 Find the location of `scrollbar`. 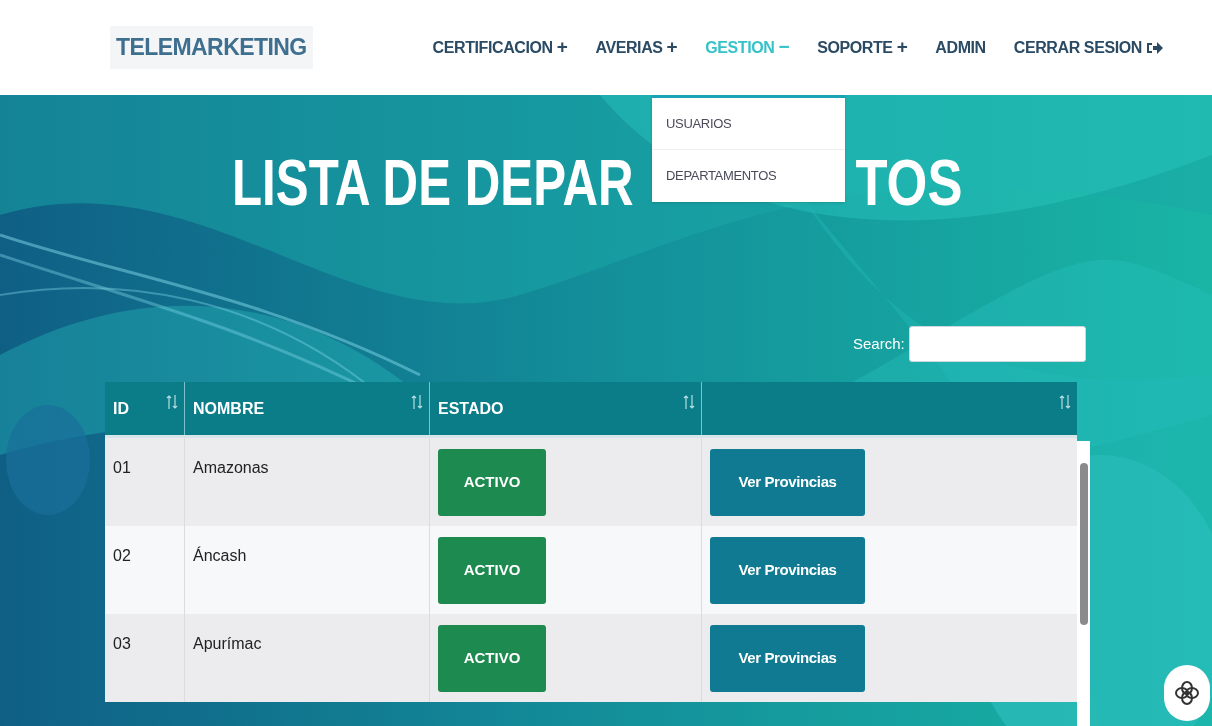

scrollbar is located at coordinates (1083, 583).